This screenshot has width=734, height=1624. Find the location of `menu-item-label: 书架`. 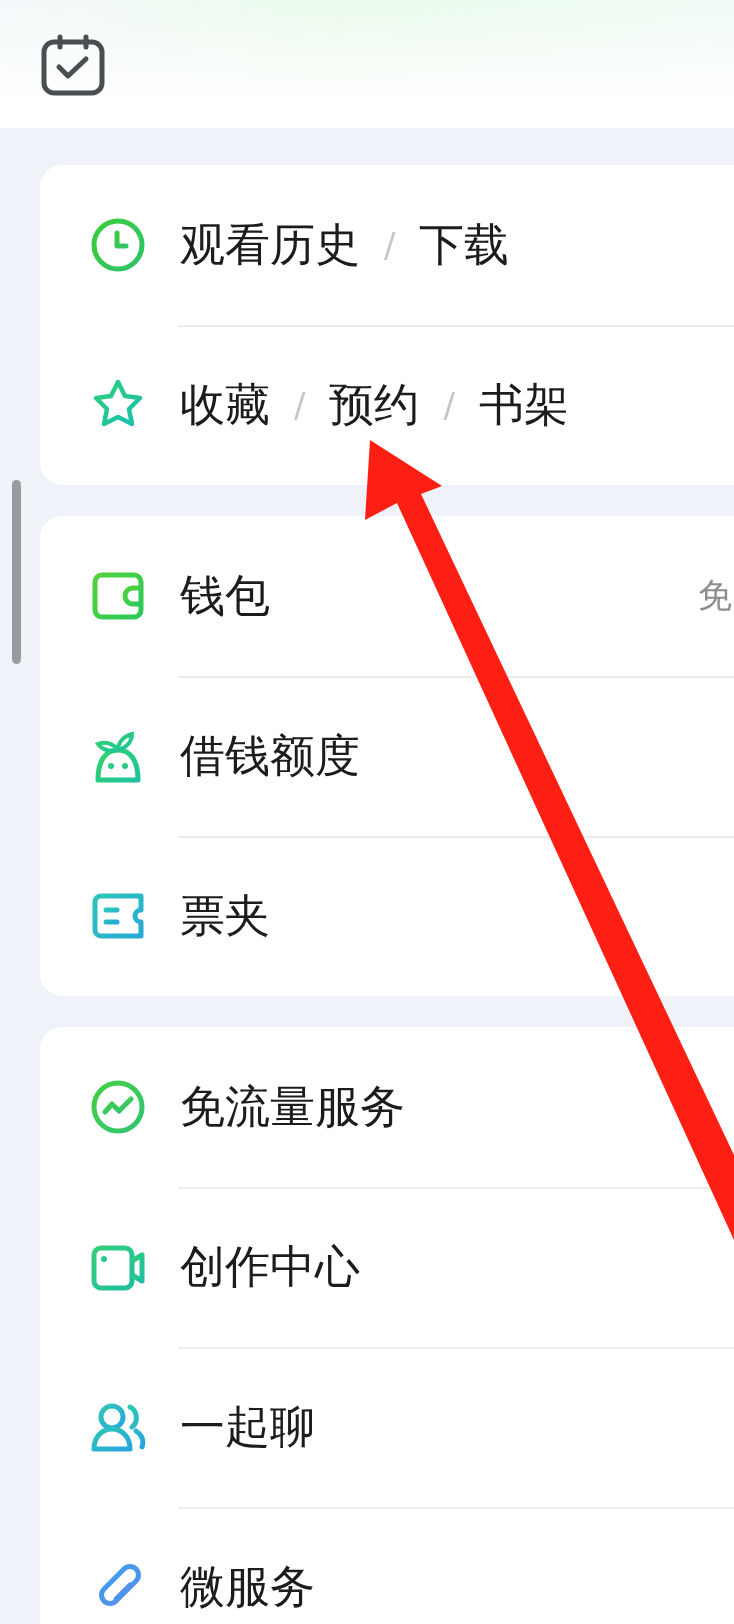

menu-item-label: 书架 is located at coordinates (523, 405).